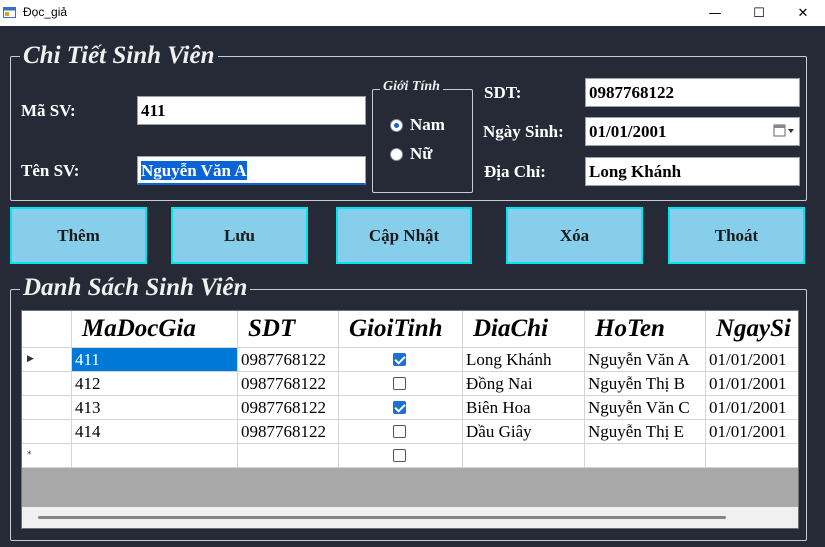 Image resolution: width=825 pixels, height=547 pixels. I want to click on cell-madocgia: 412, so click(155, 384).